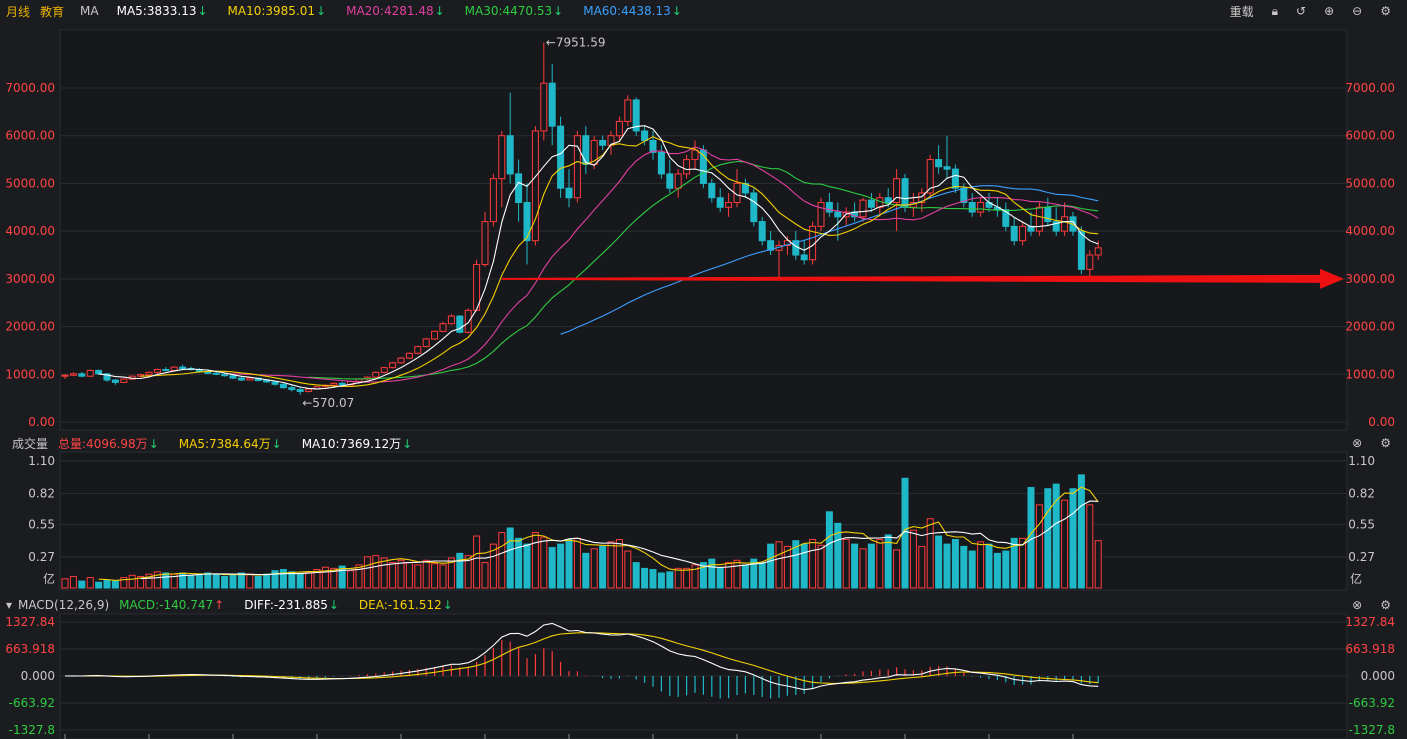 Image resolution: width=1407 pixels, height=739 pixels. What do you see at coordinates (1361, 461) in the screenshot?
I see `vol-tick-right: 1.10` at bounding box center [1361, 461].